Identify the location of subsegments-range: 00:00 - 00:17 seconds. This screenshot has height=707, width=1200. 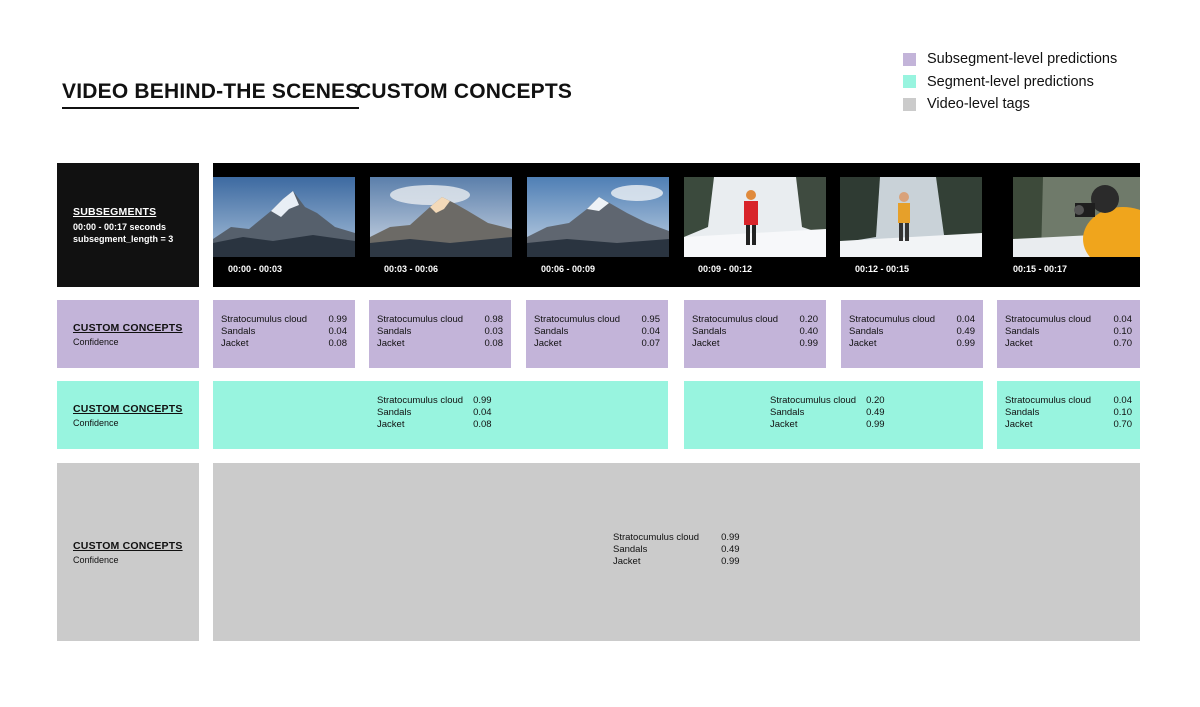
(120, 226).